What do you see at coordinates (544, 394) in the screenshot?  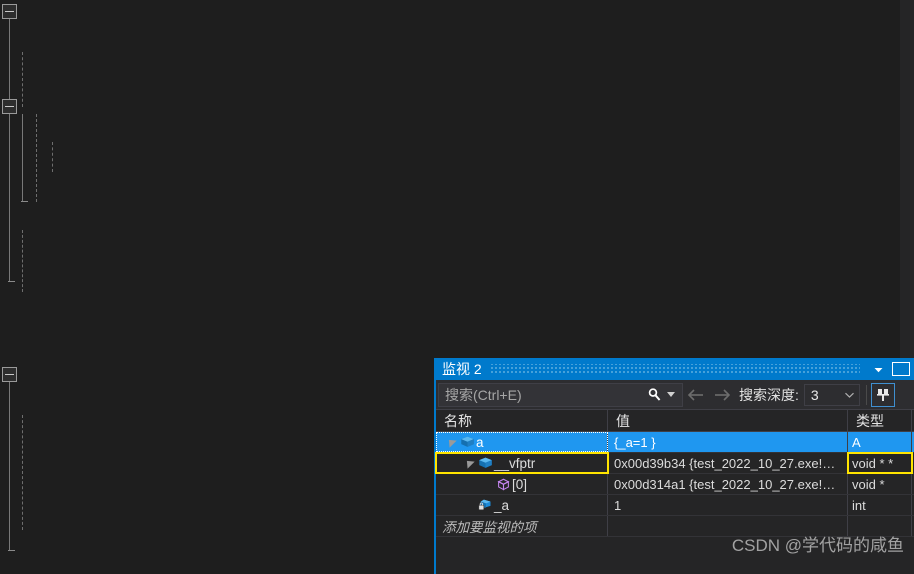 I see `search-input` at bounding box center [544, 394].